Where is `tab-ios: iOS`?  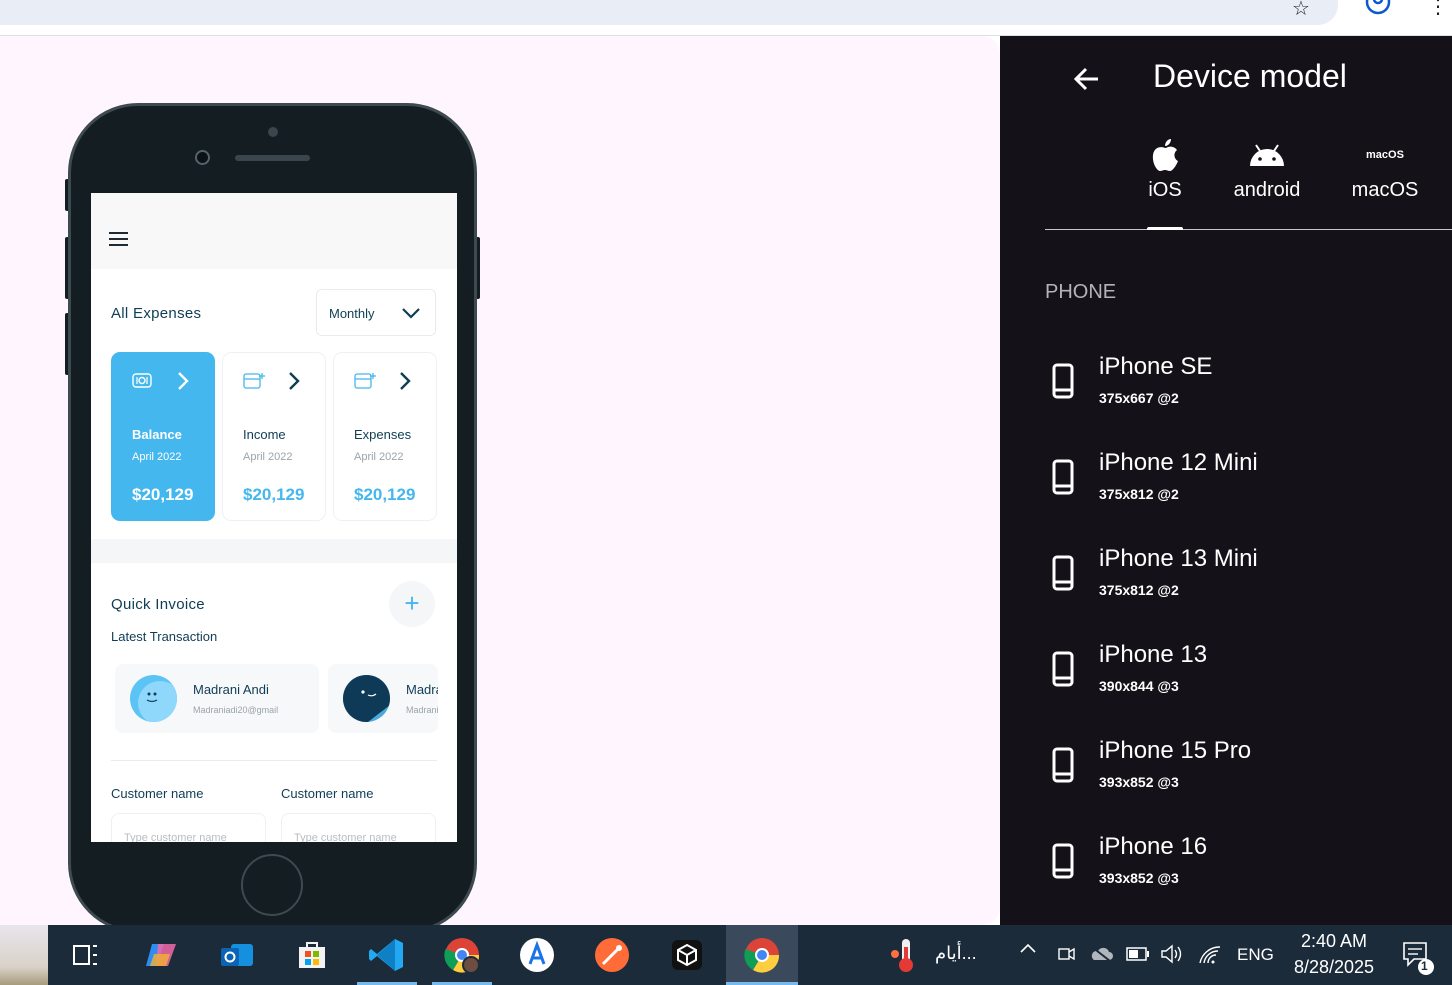
tab-ios: iOS is located at coordinates (1165, 169).